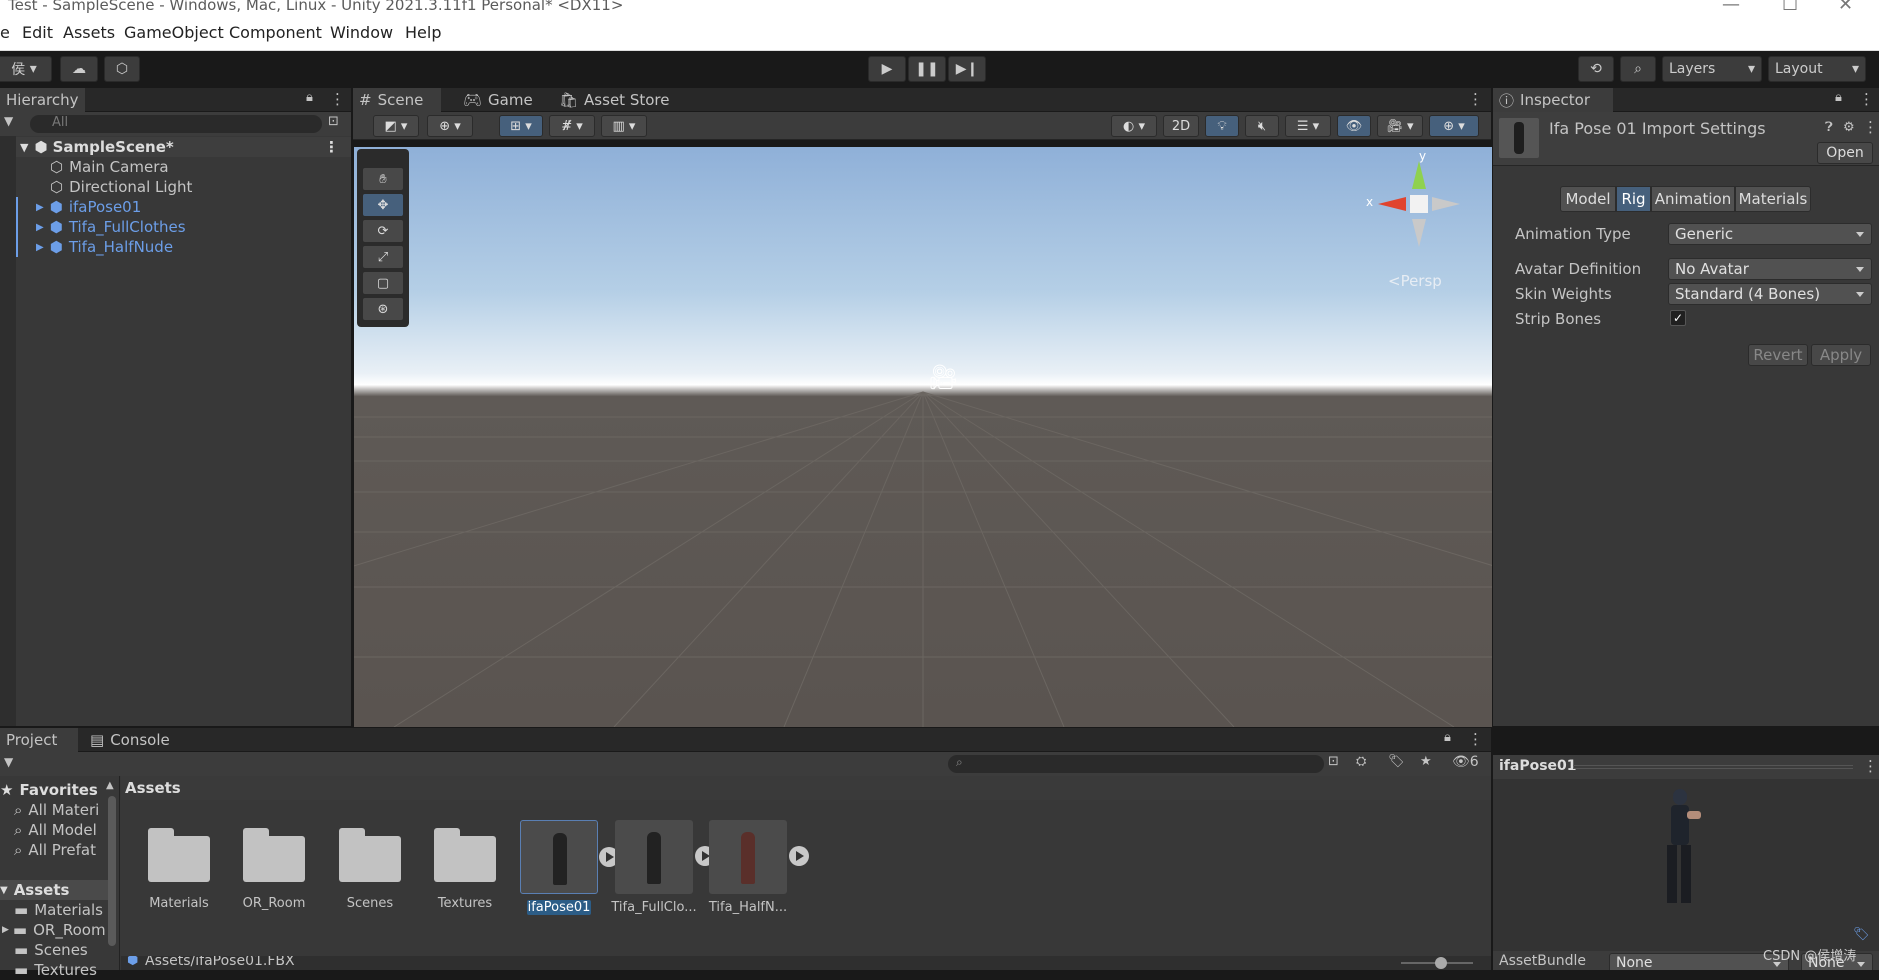 This screenshot has height=980, width=1879. Describe the element at coordinates (333, 121) in the screenshot. I see `search-filter-icon: ⊡` at that location.